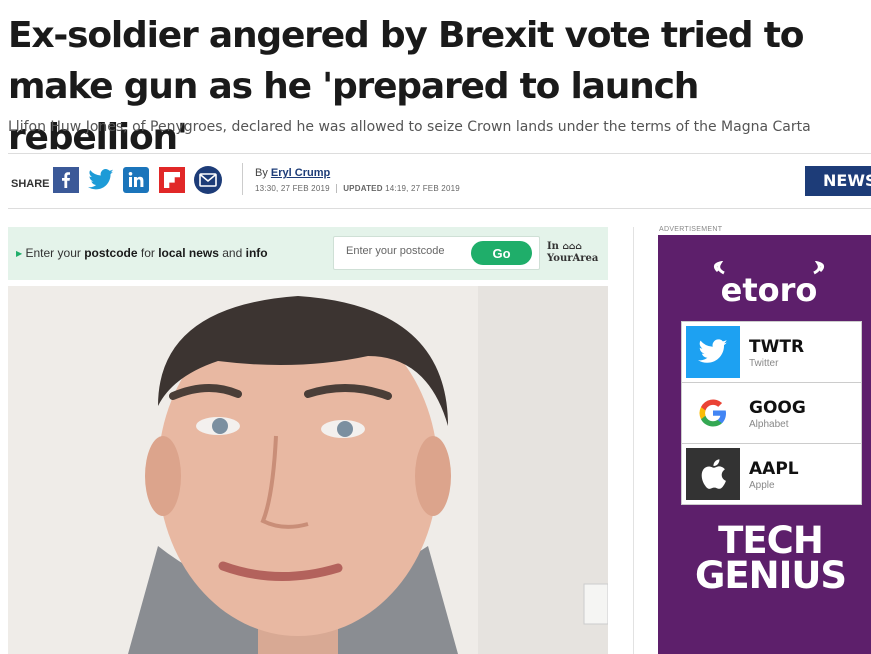  What do you see at coordinates (292, 188) in the screenshot?
I see `published-time: 13:30, 27 FEB 2019` at bounding box center [292, 188].